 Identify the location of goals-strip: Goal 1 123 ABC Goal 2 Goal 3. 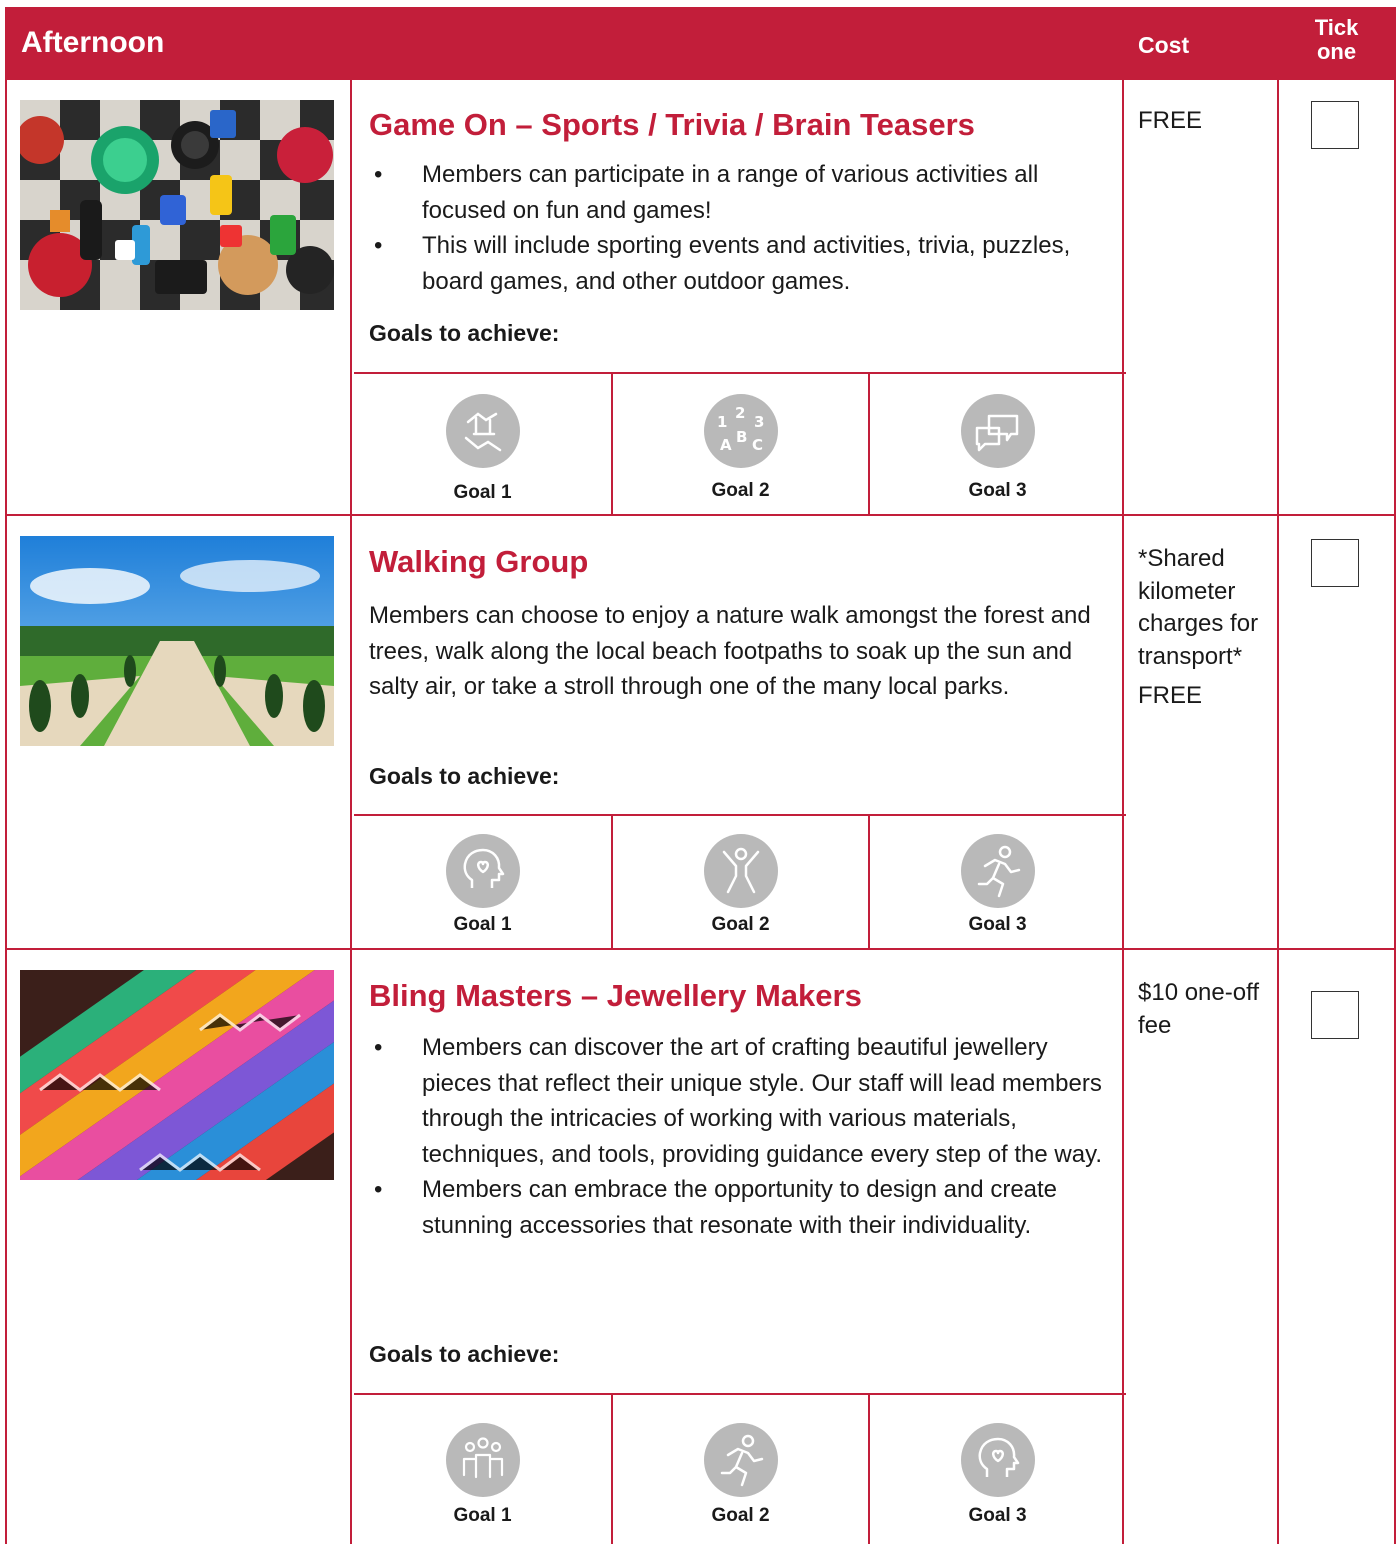
(740, 443).